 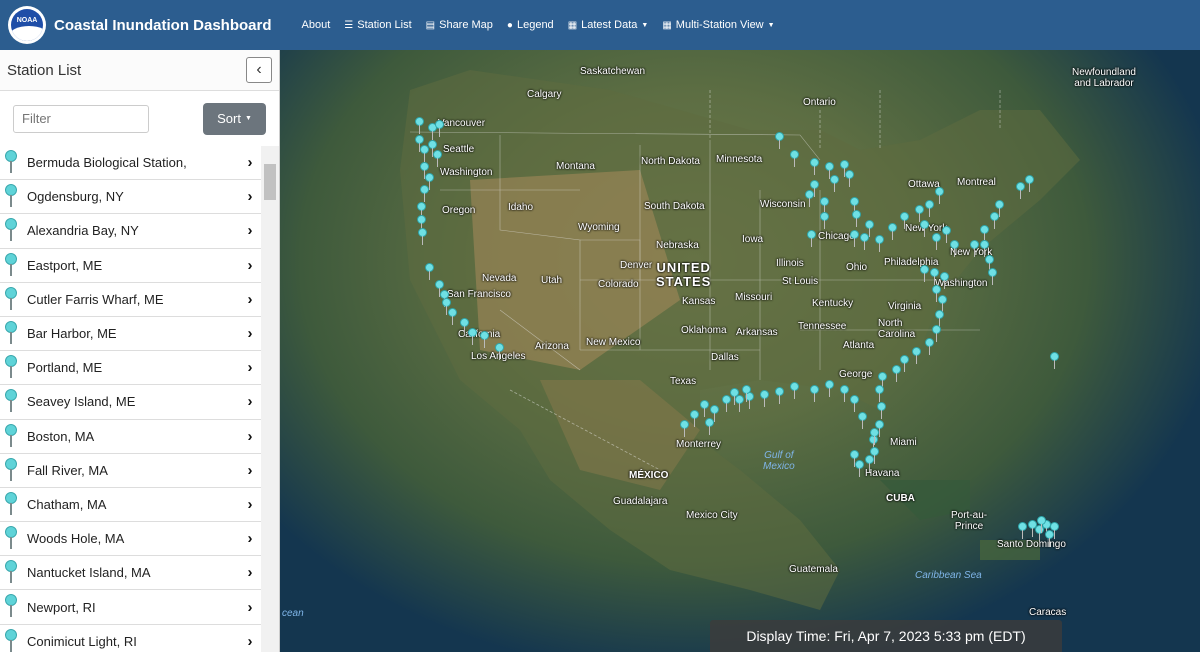 I want to click on nav-share-map: ▤ Share Map, so click(x=459, y=25).